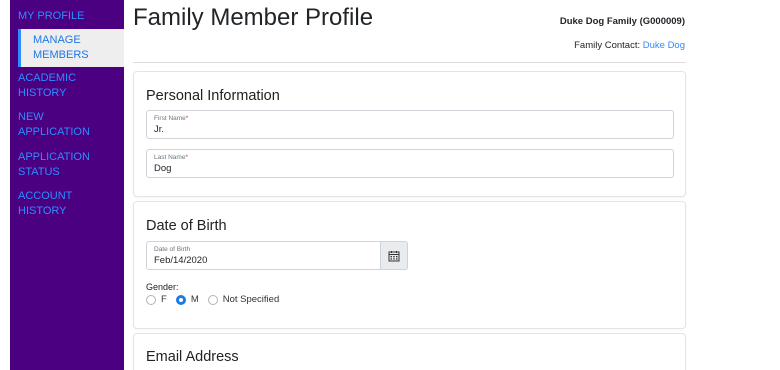 This screenshot has width=780, height=370. I want to click on first-name-label: First Name*, so click(171, 118).